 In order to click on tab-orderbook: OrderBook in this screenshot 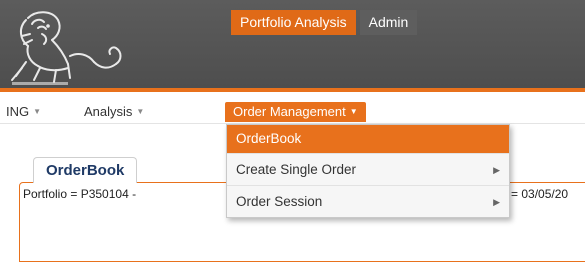, I will do `click(85, 170)`.